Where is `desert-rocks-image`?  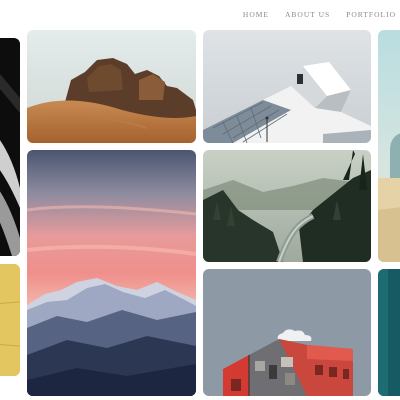 desert-rocks-image is located at coordinates (111, 86).